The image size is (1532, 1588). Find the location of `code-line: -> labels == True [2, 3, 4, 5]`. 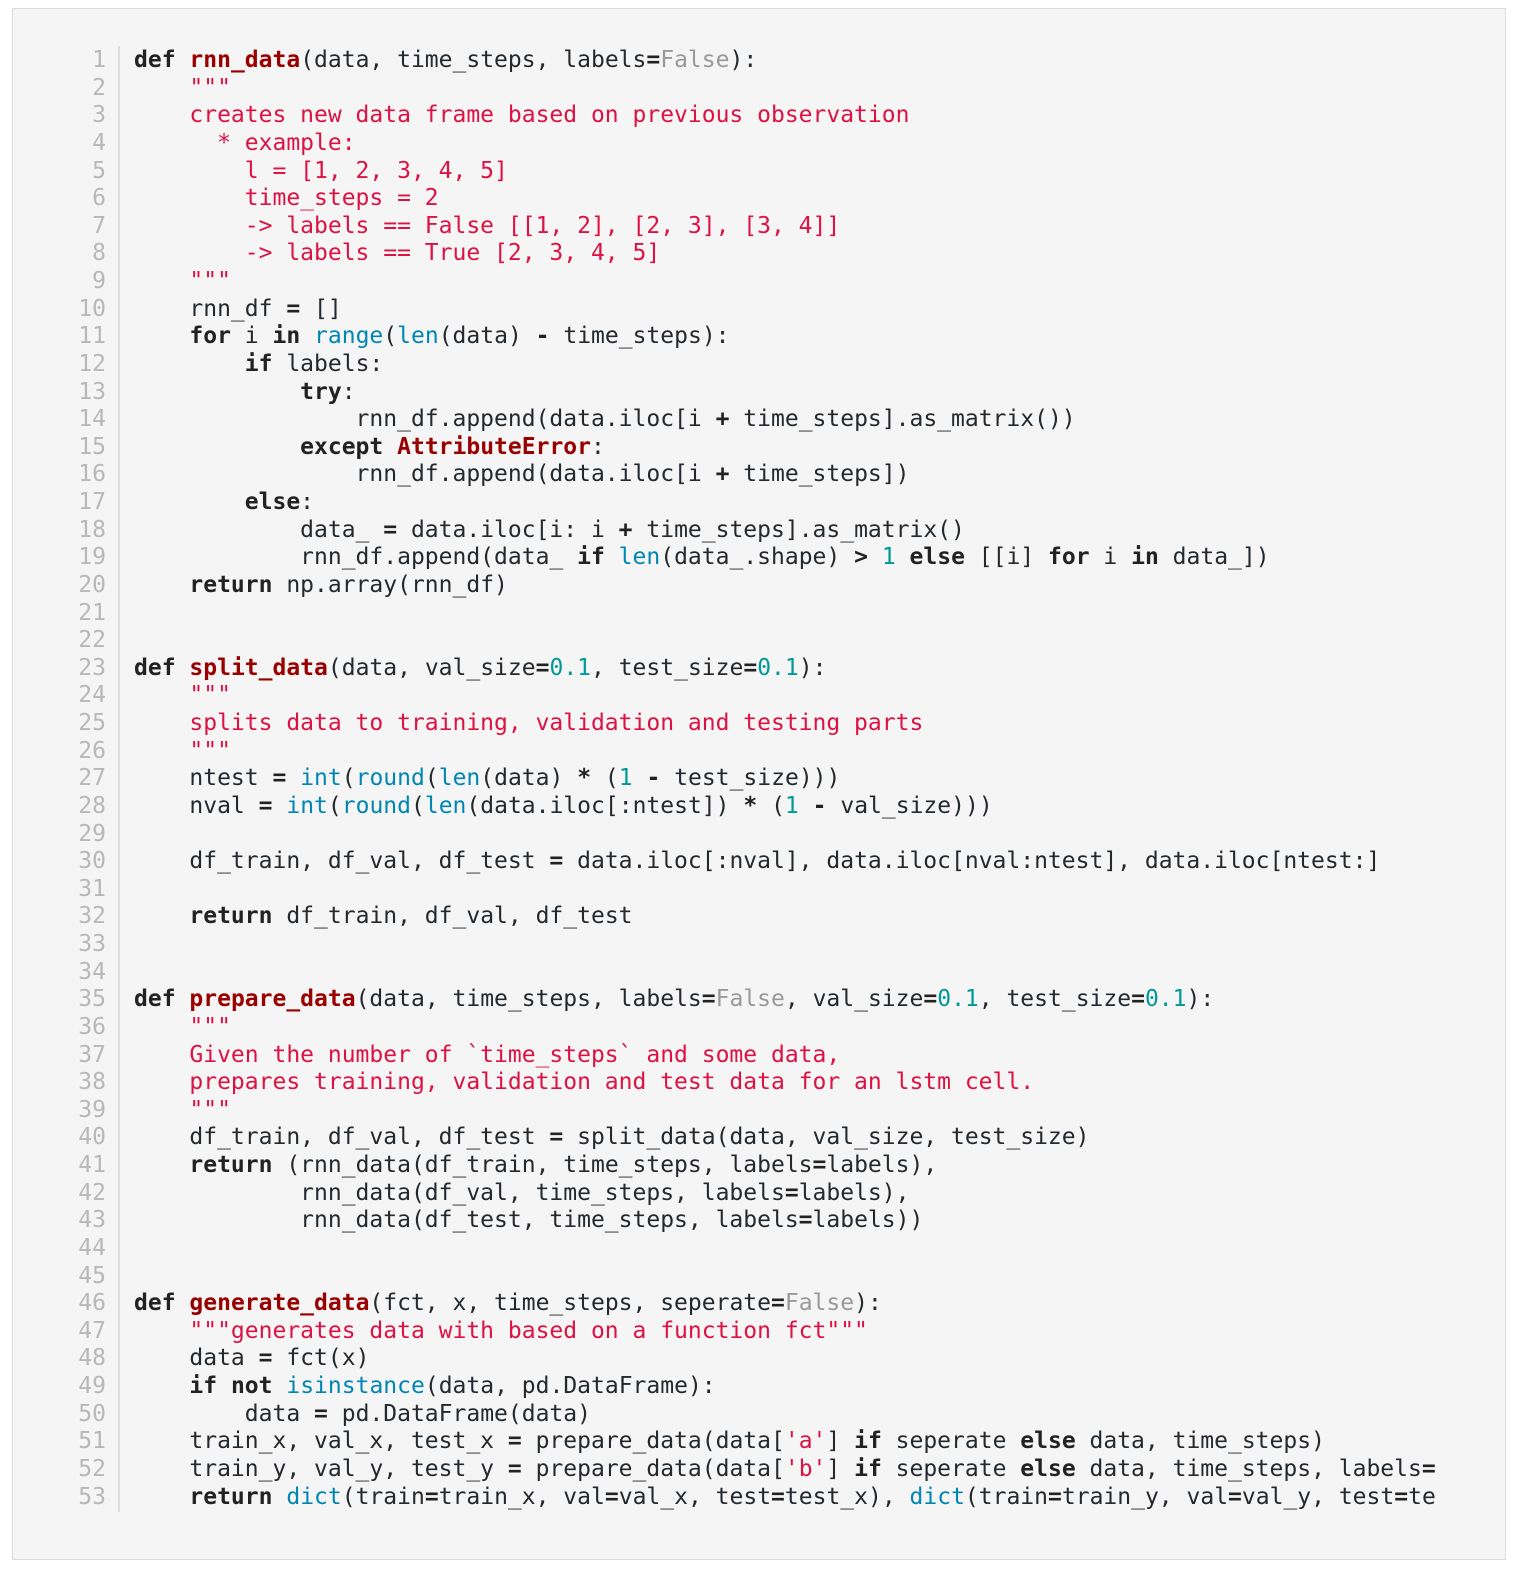

code-line: -> labels == True [2, 3, 4, 5] is located at coordinates (785, 254).